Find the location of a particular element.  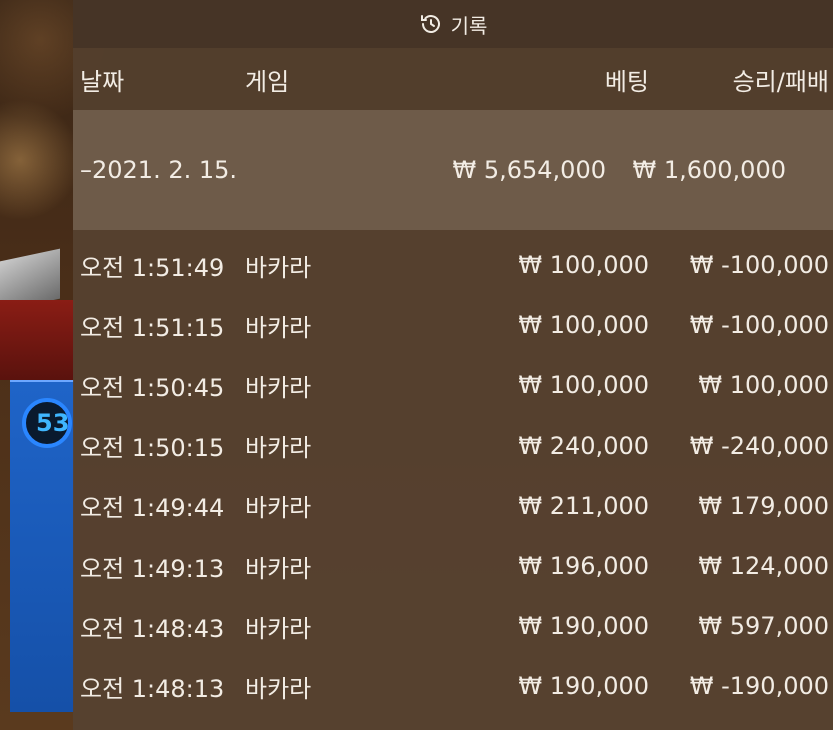

row-bet: ₩ 240,000 is located at coordinates (583, 445).